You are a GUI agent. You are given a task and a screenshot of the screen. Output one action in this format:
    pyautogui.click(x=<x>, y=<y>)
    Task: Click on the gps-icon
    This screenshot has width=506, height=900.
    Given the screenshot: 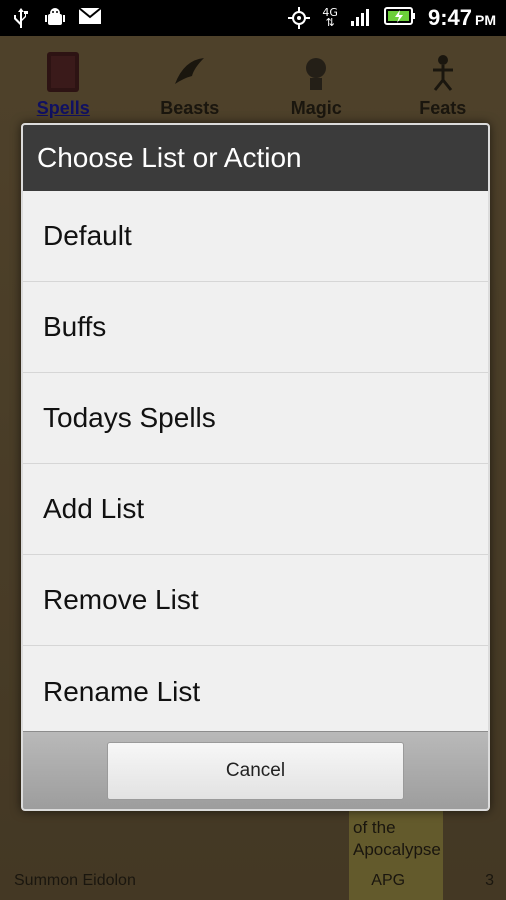 What is the action you would take?
    pyautogui.click(x=299, y=18)
    